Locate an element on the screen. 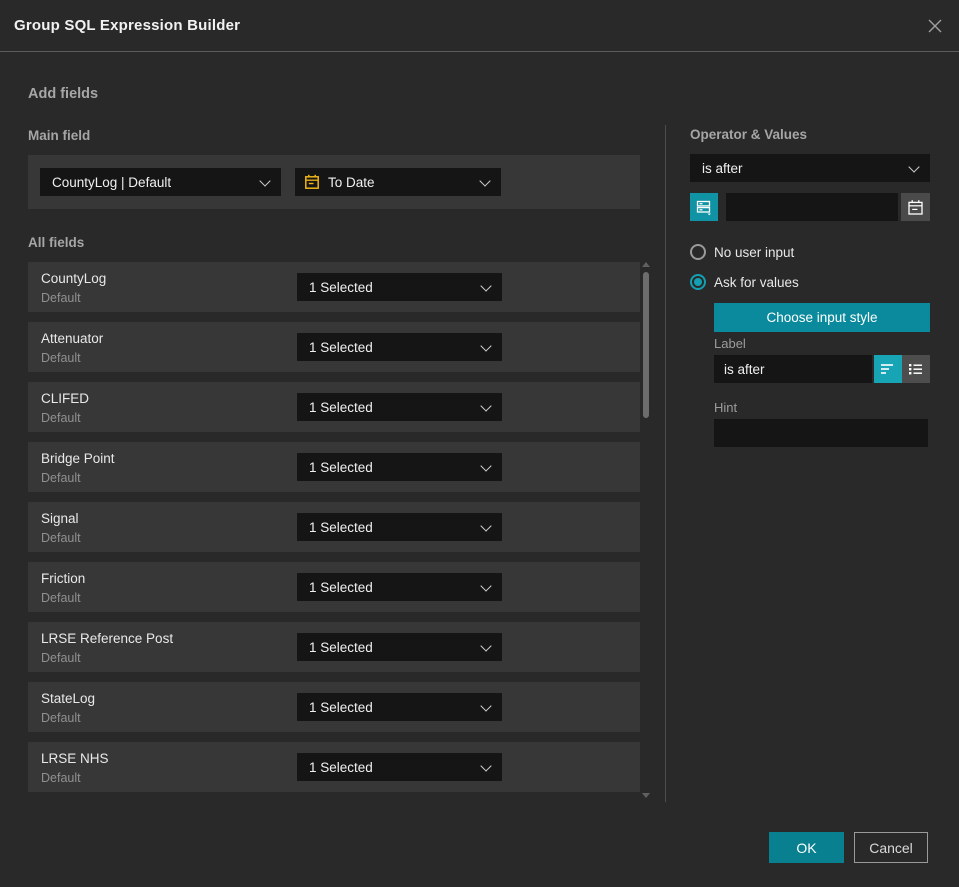  radio-ask-for-values-label: Ask for values is located at coordinates (756, 282).